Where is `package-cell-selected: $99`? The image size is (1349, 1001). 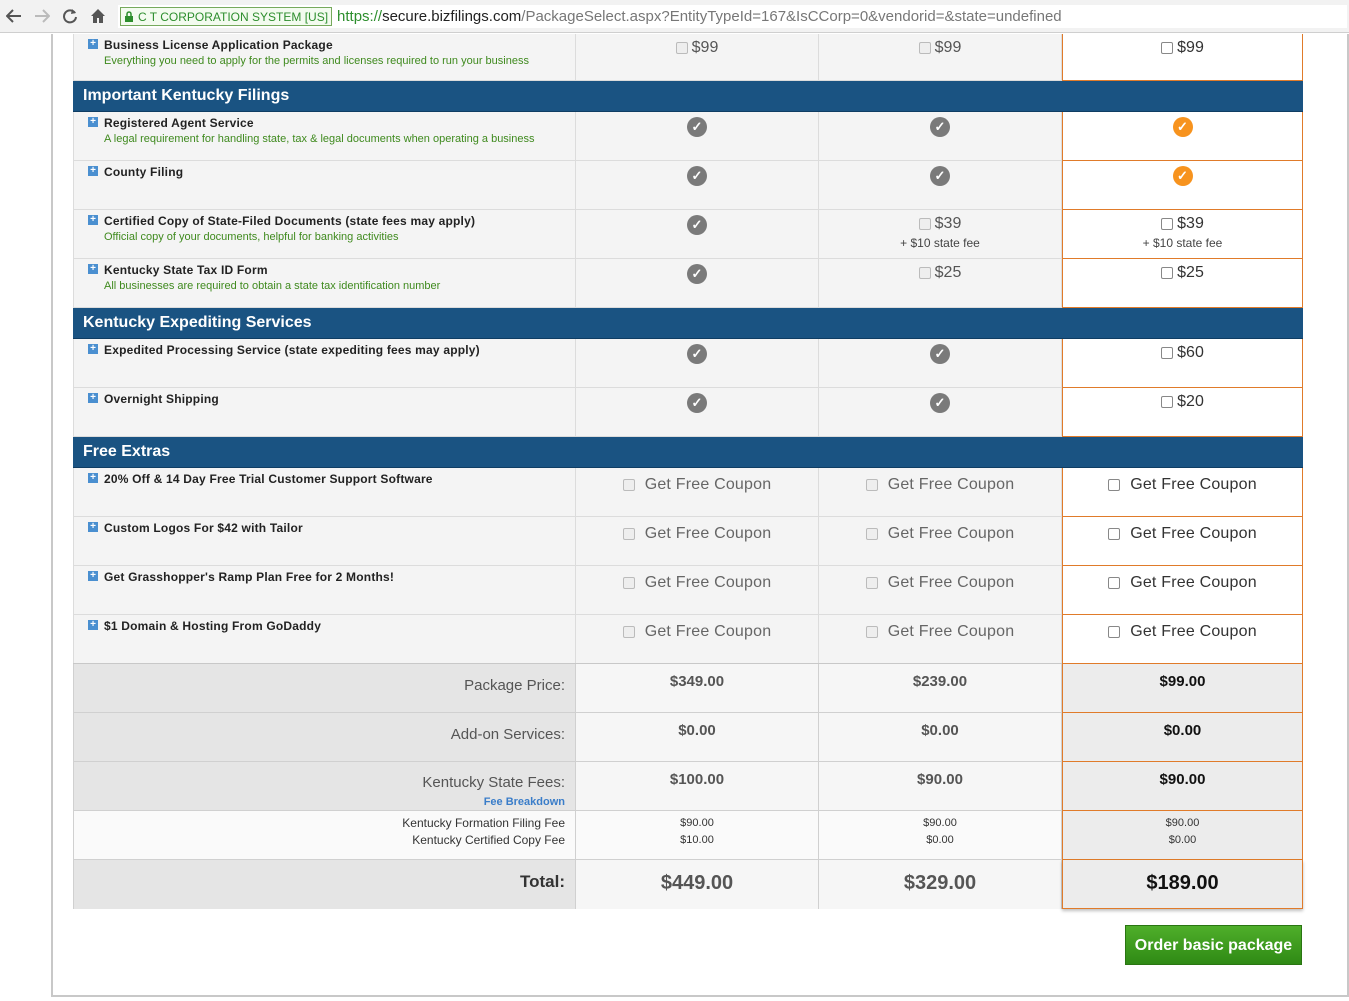
package-cell-selected: $99 is located at coordinates (1182, 57).